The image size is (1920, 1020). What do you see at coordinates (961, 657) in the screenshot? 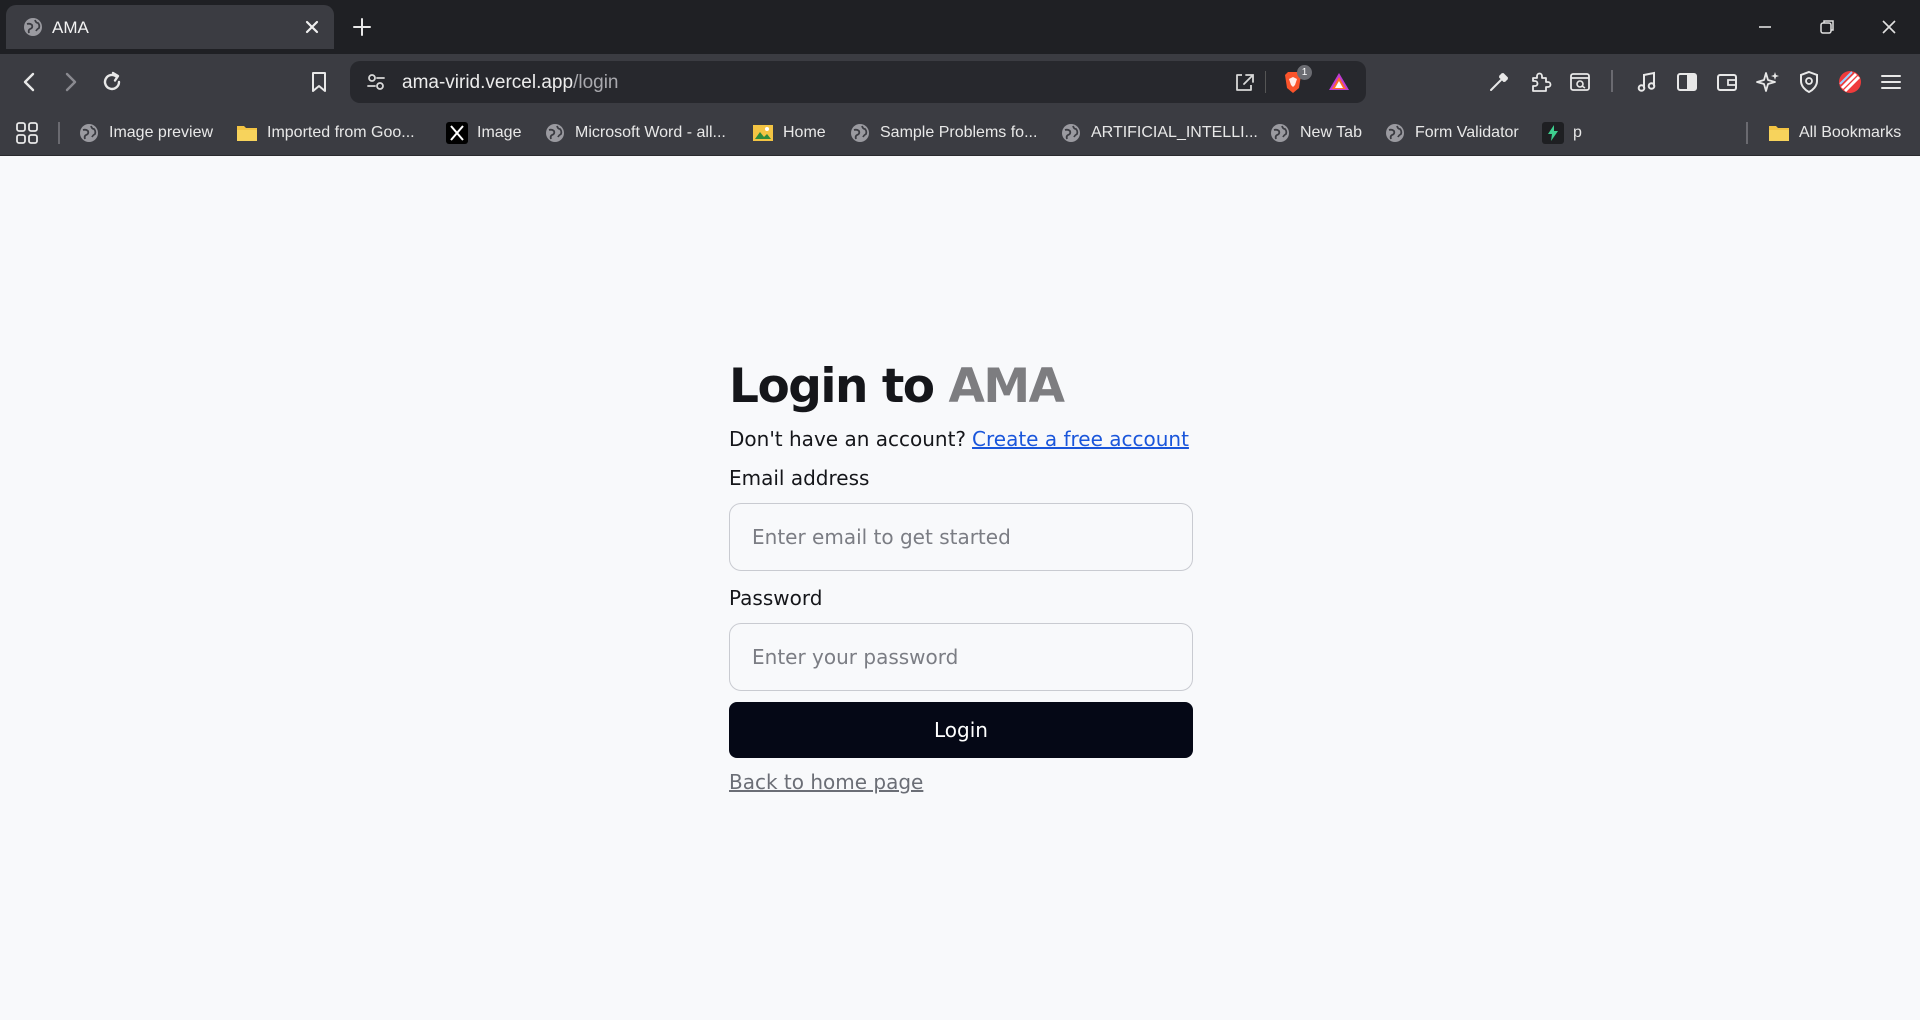
I see `password-field` at bounding box center [961, 657].